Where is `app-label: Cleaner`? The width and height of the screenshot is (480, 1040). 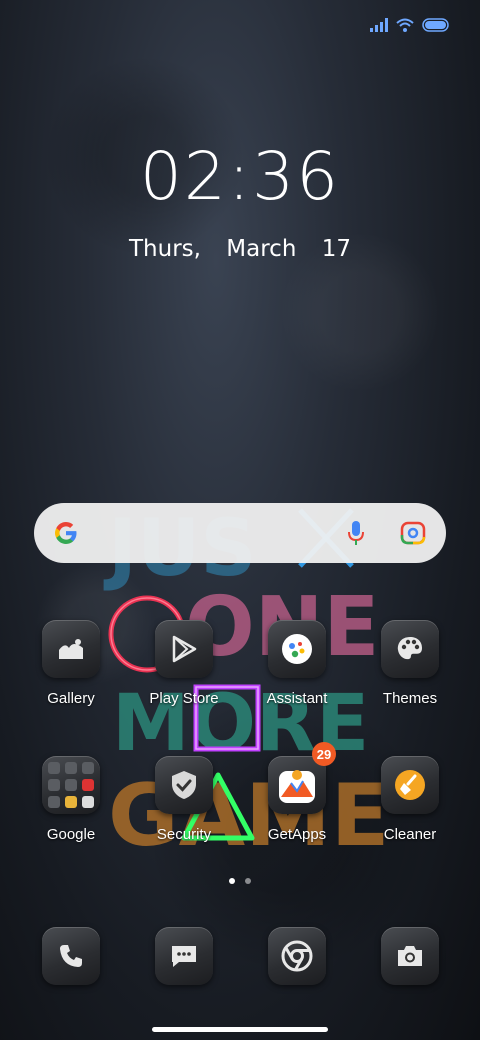
app-label: Cleaner is located at coordinates (410, 834).